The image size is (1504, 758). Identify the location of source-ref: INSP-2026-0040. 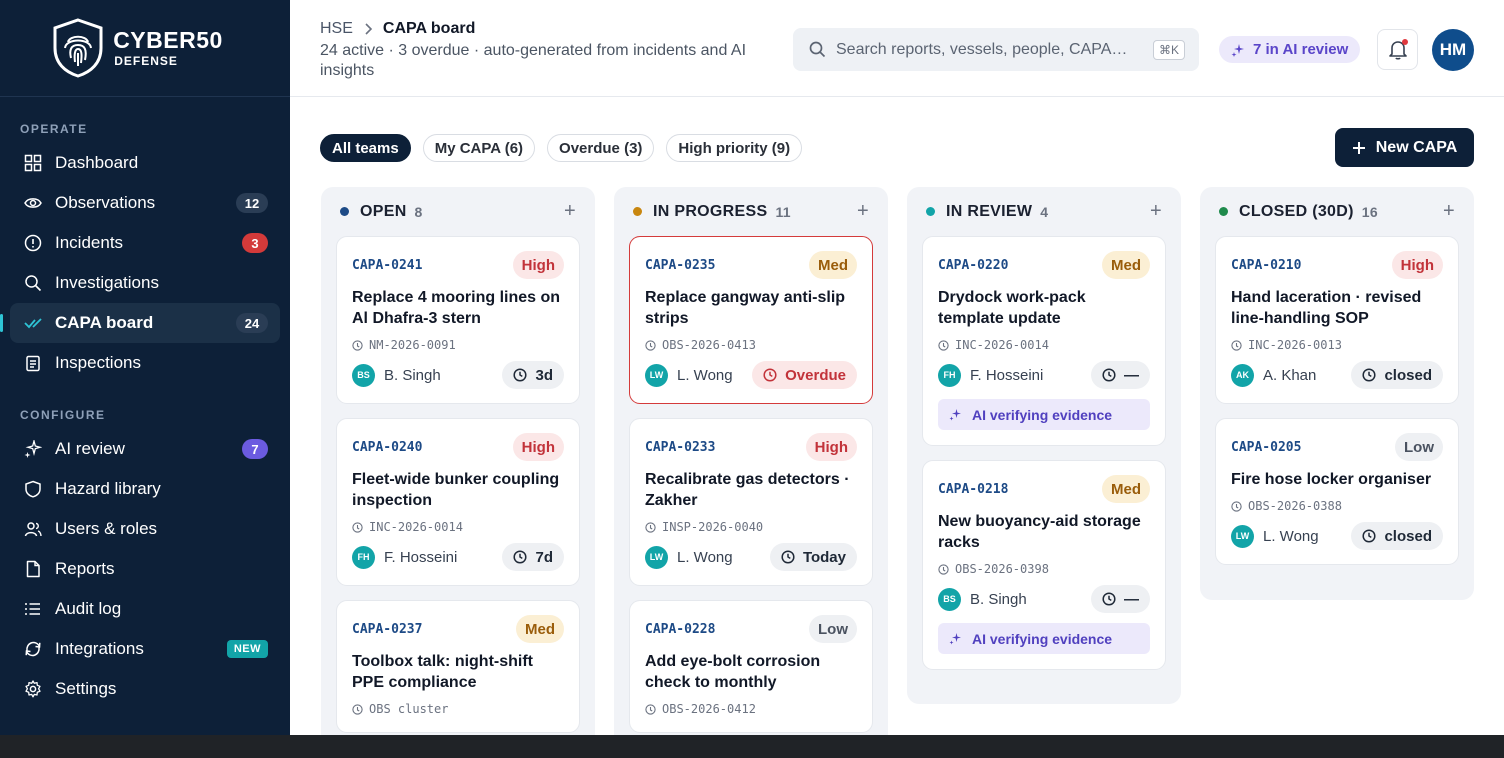
(751, 527).